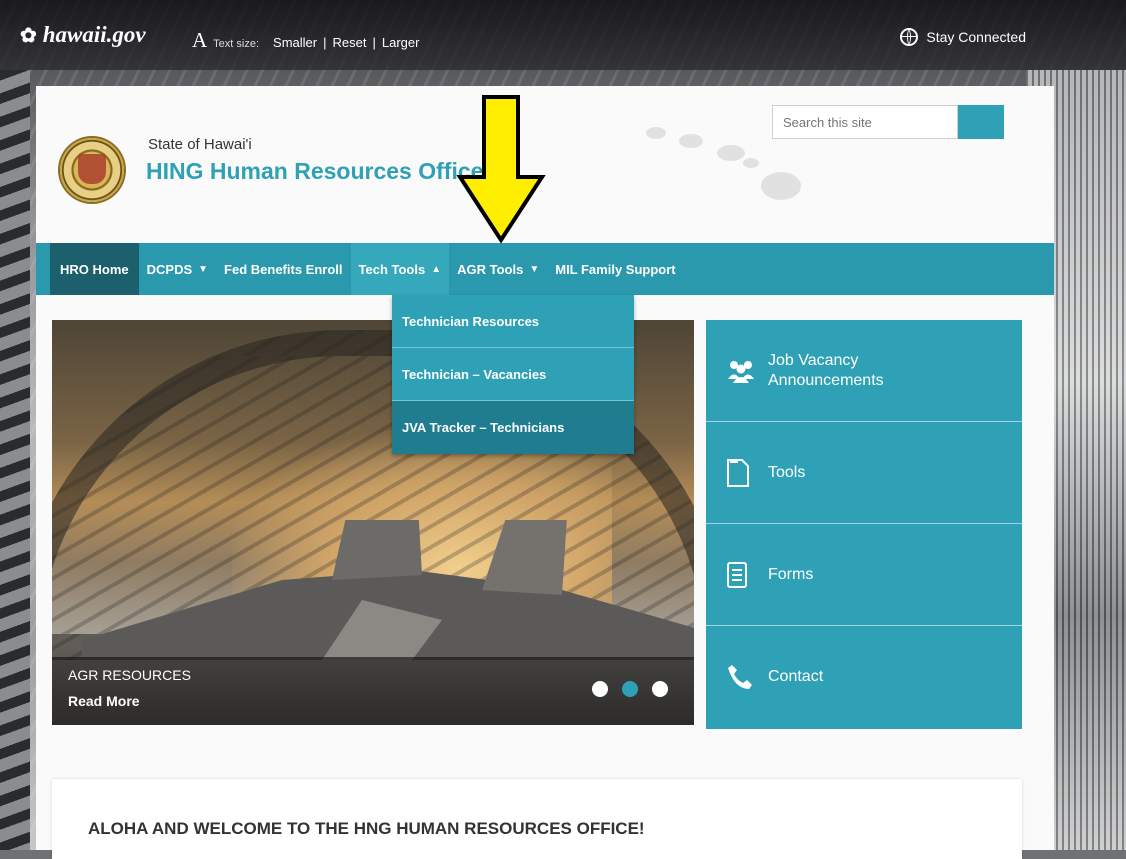  Describe the element at coordinates (236, 44) in the screenshot. I see `text-size-label: Text size:` at that location.